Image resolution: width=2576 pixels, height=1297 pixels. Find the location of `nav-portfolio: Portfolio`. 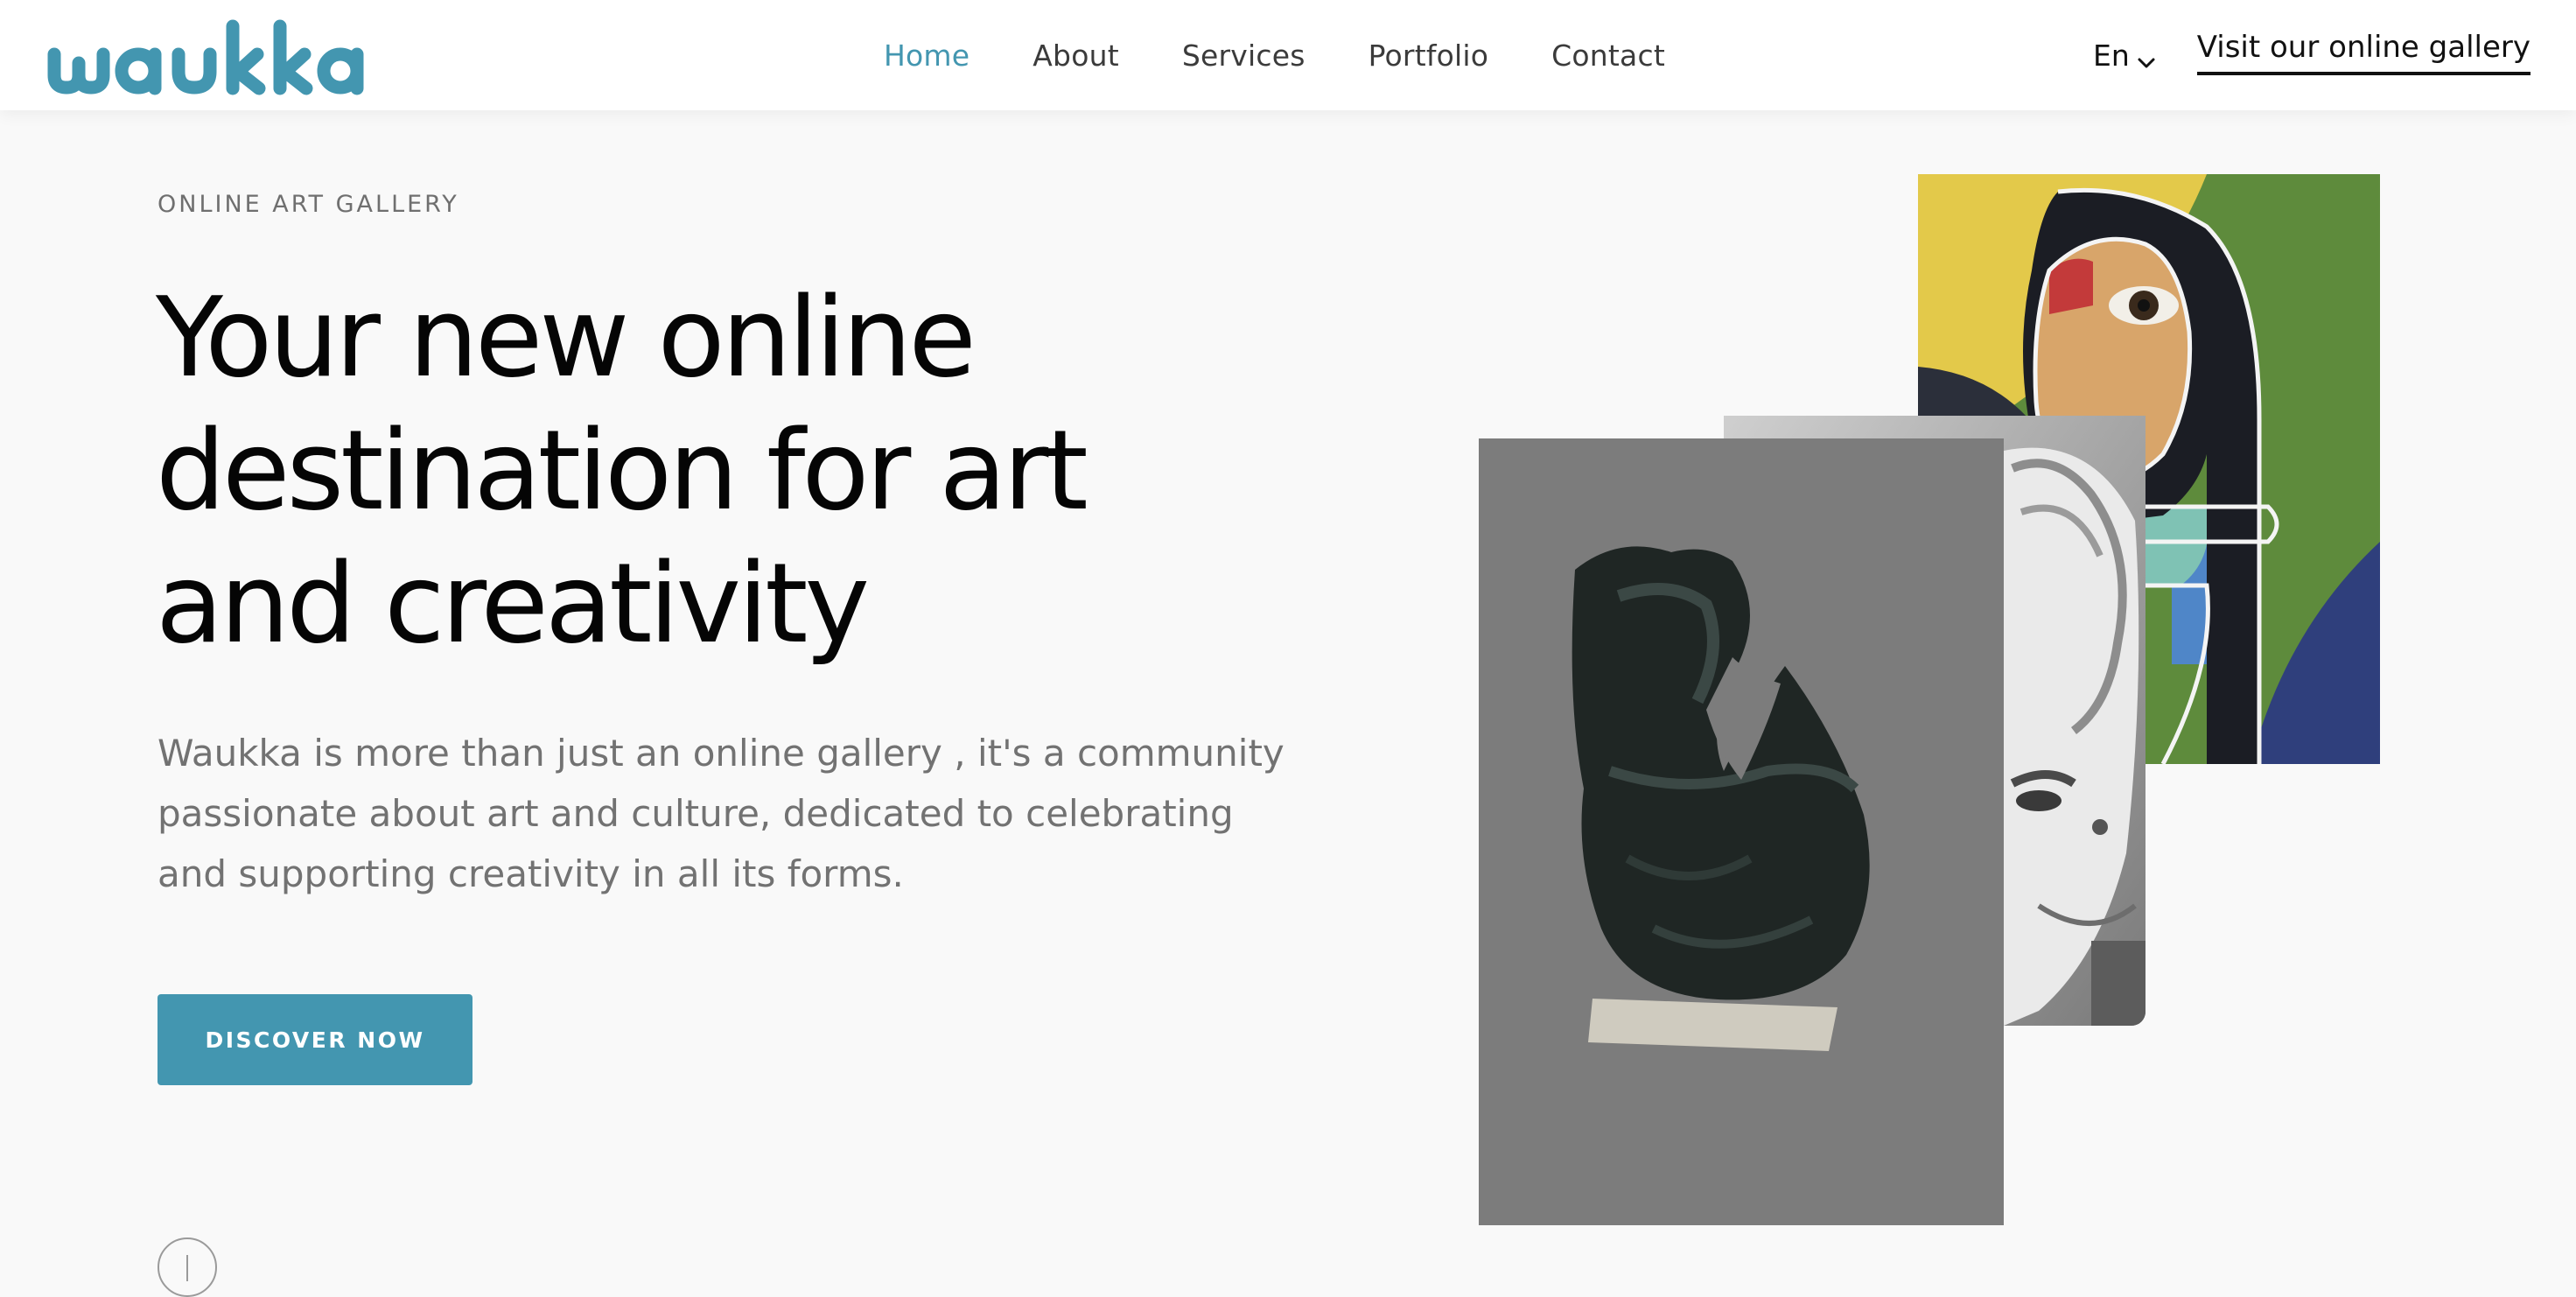

nav-portfolio: Portfolio is located at coordinates (1428, 56).